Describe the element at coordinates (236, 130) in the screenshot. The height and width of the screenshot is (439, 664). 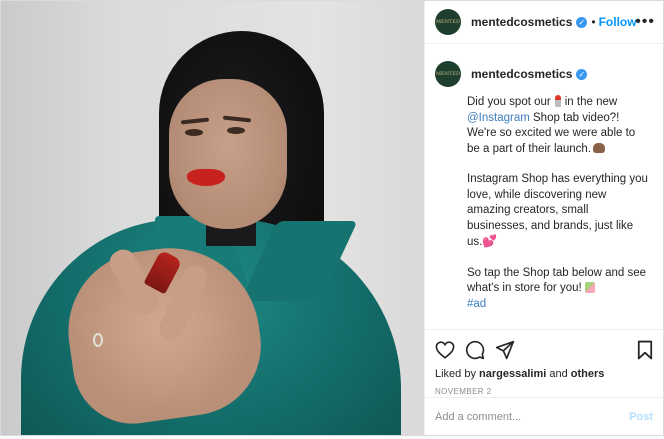
I see `photo-eye-right` at that location.